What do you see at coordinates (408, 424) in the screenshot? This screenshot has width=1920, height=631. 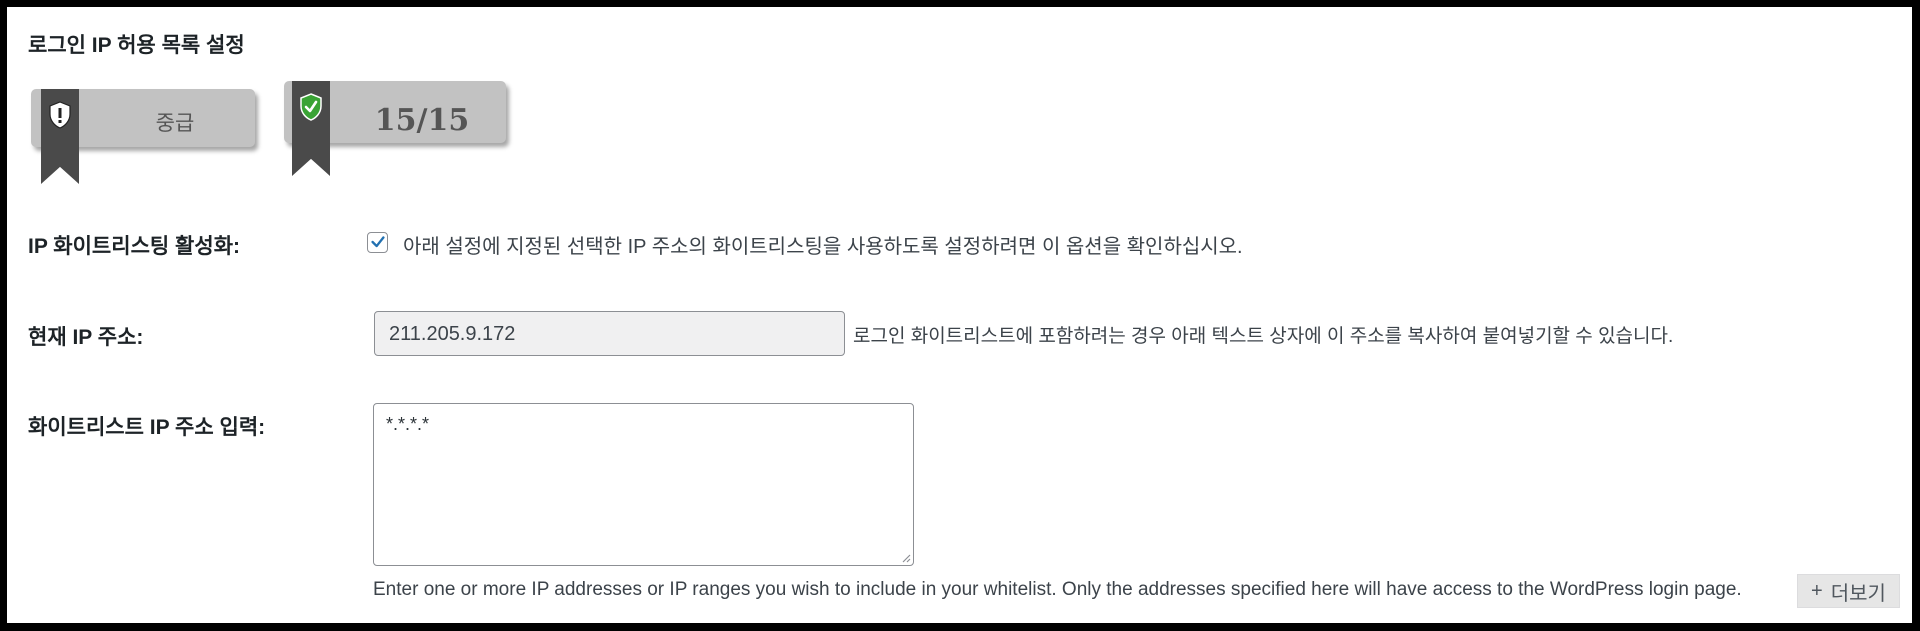 I see `whitelist-ip-value: *.*.*.*` at bounding box center [408, 424].